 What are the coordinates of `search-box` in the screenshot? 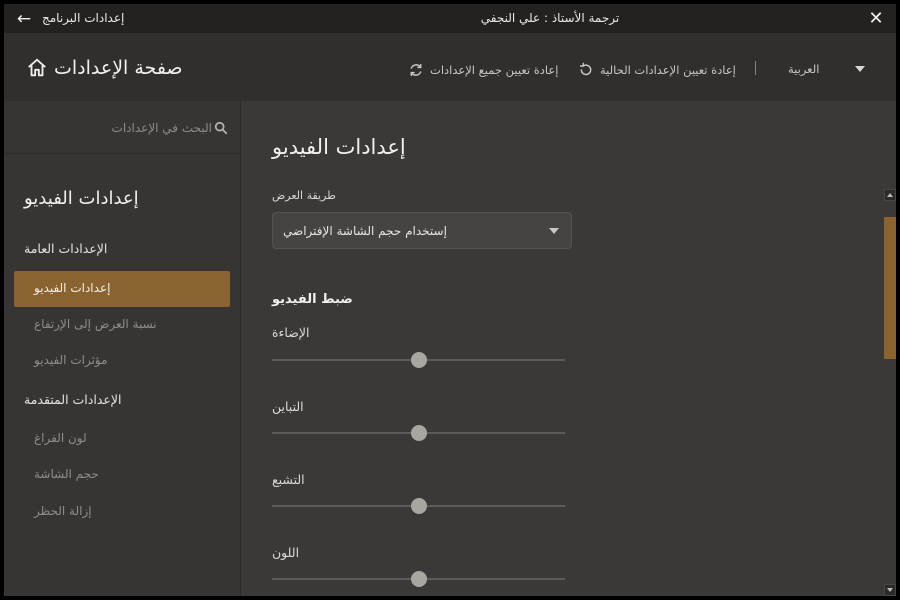 It's located at (122, 127).